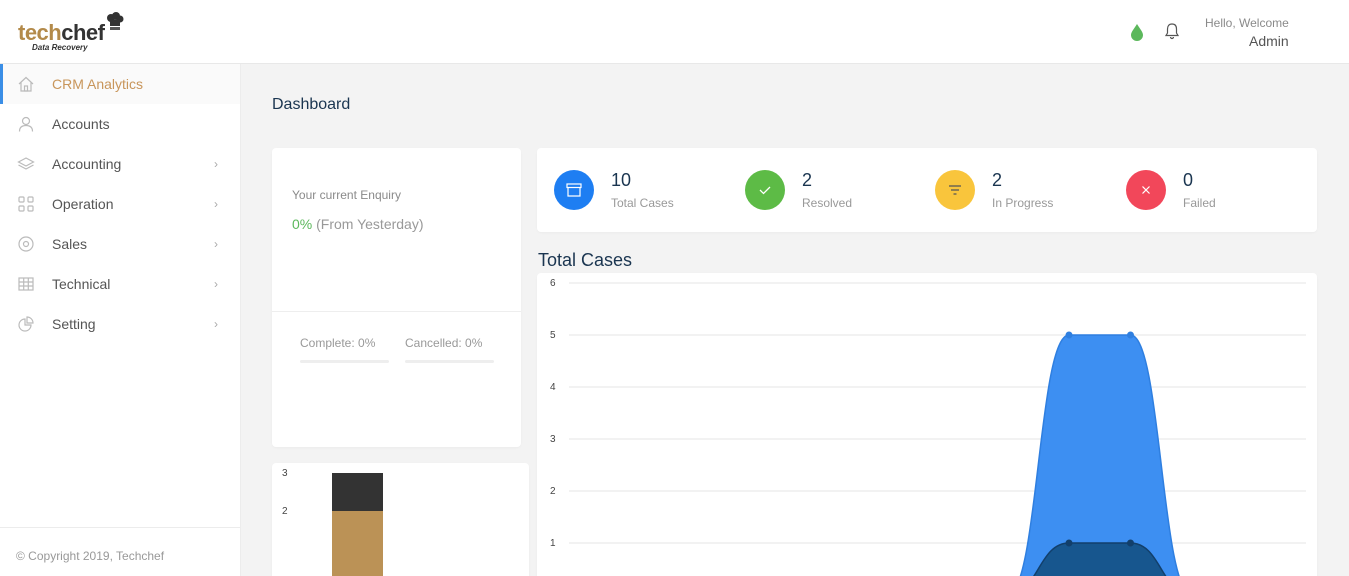  I want to click on check-icon, so click(765, 190).